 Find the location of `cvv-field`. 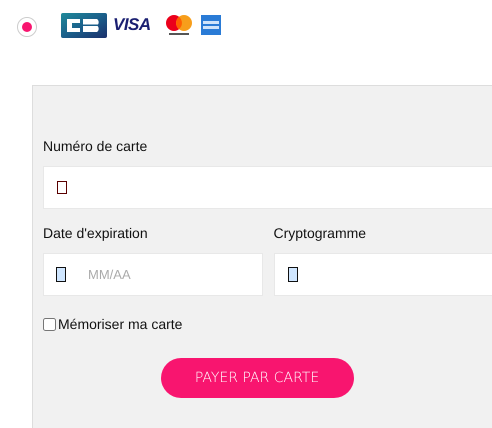

cvv-field is located at coordinates (383, 274).